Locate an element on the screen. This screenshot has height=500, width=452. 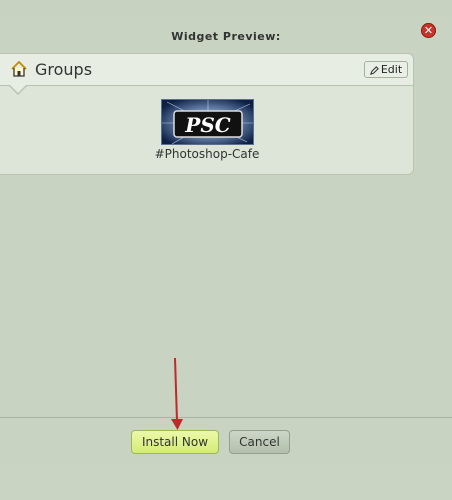
footer-divider is located at coordinates (226, 417).